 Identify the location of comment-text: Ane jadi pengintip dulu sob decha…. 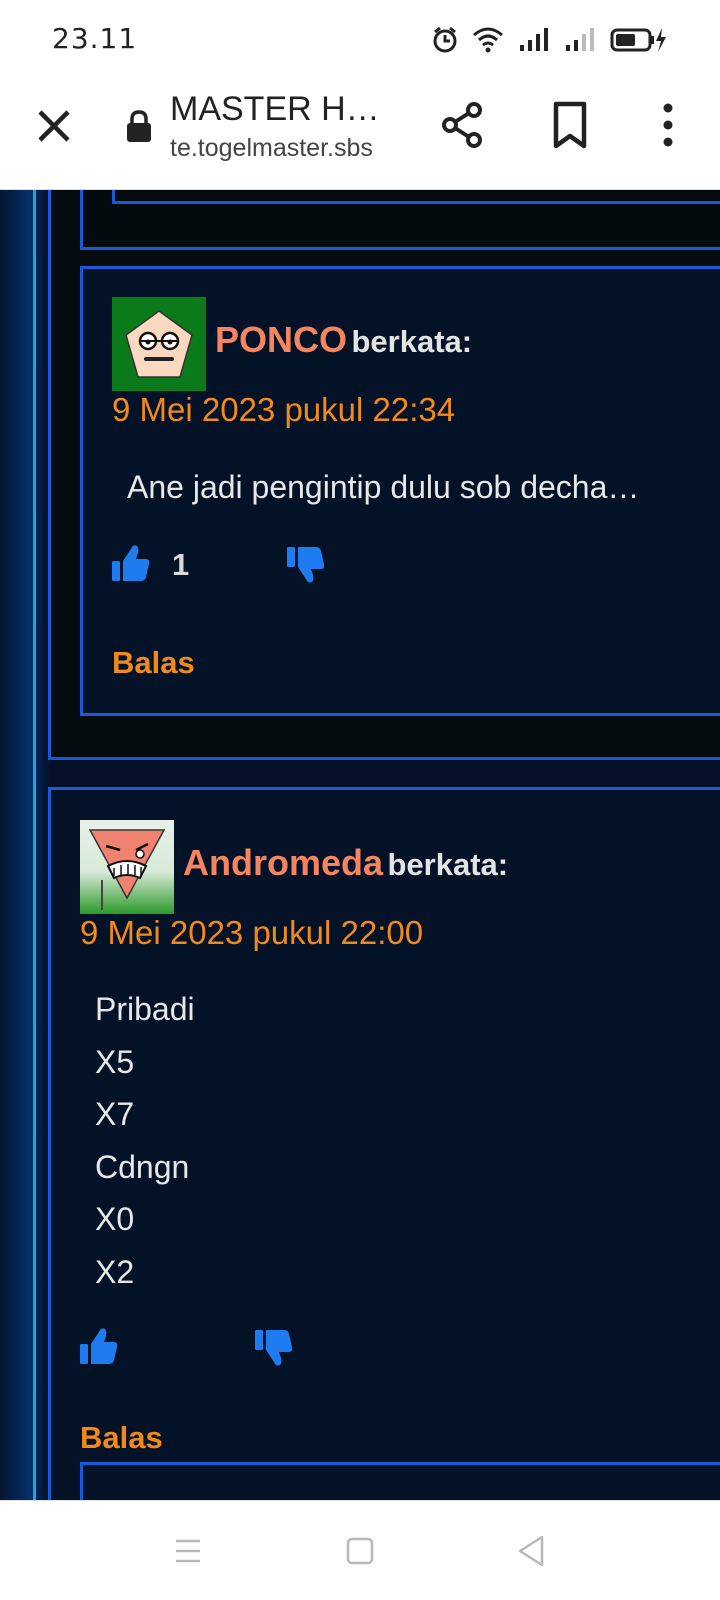
(383, 487).